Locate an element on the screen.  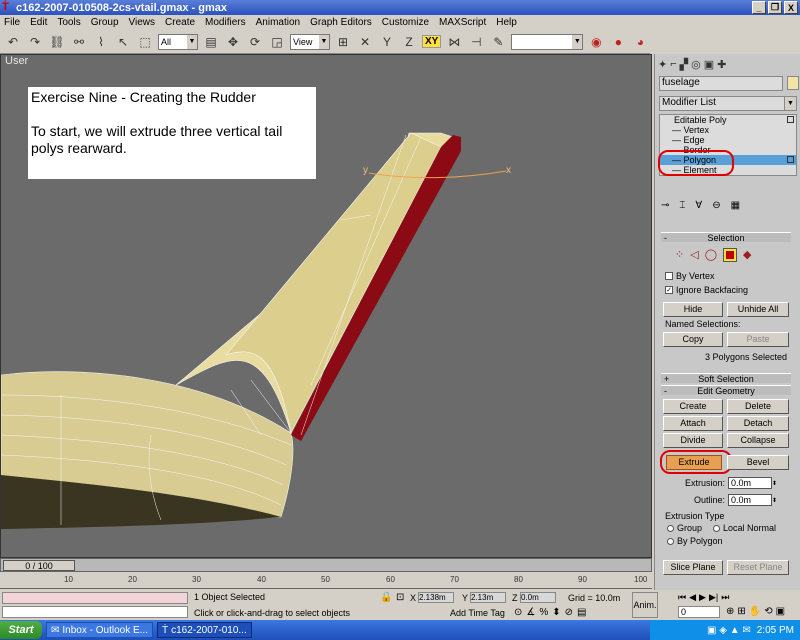
menu-create: Create is located at coordinates (180, 22).